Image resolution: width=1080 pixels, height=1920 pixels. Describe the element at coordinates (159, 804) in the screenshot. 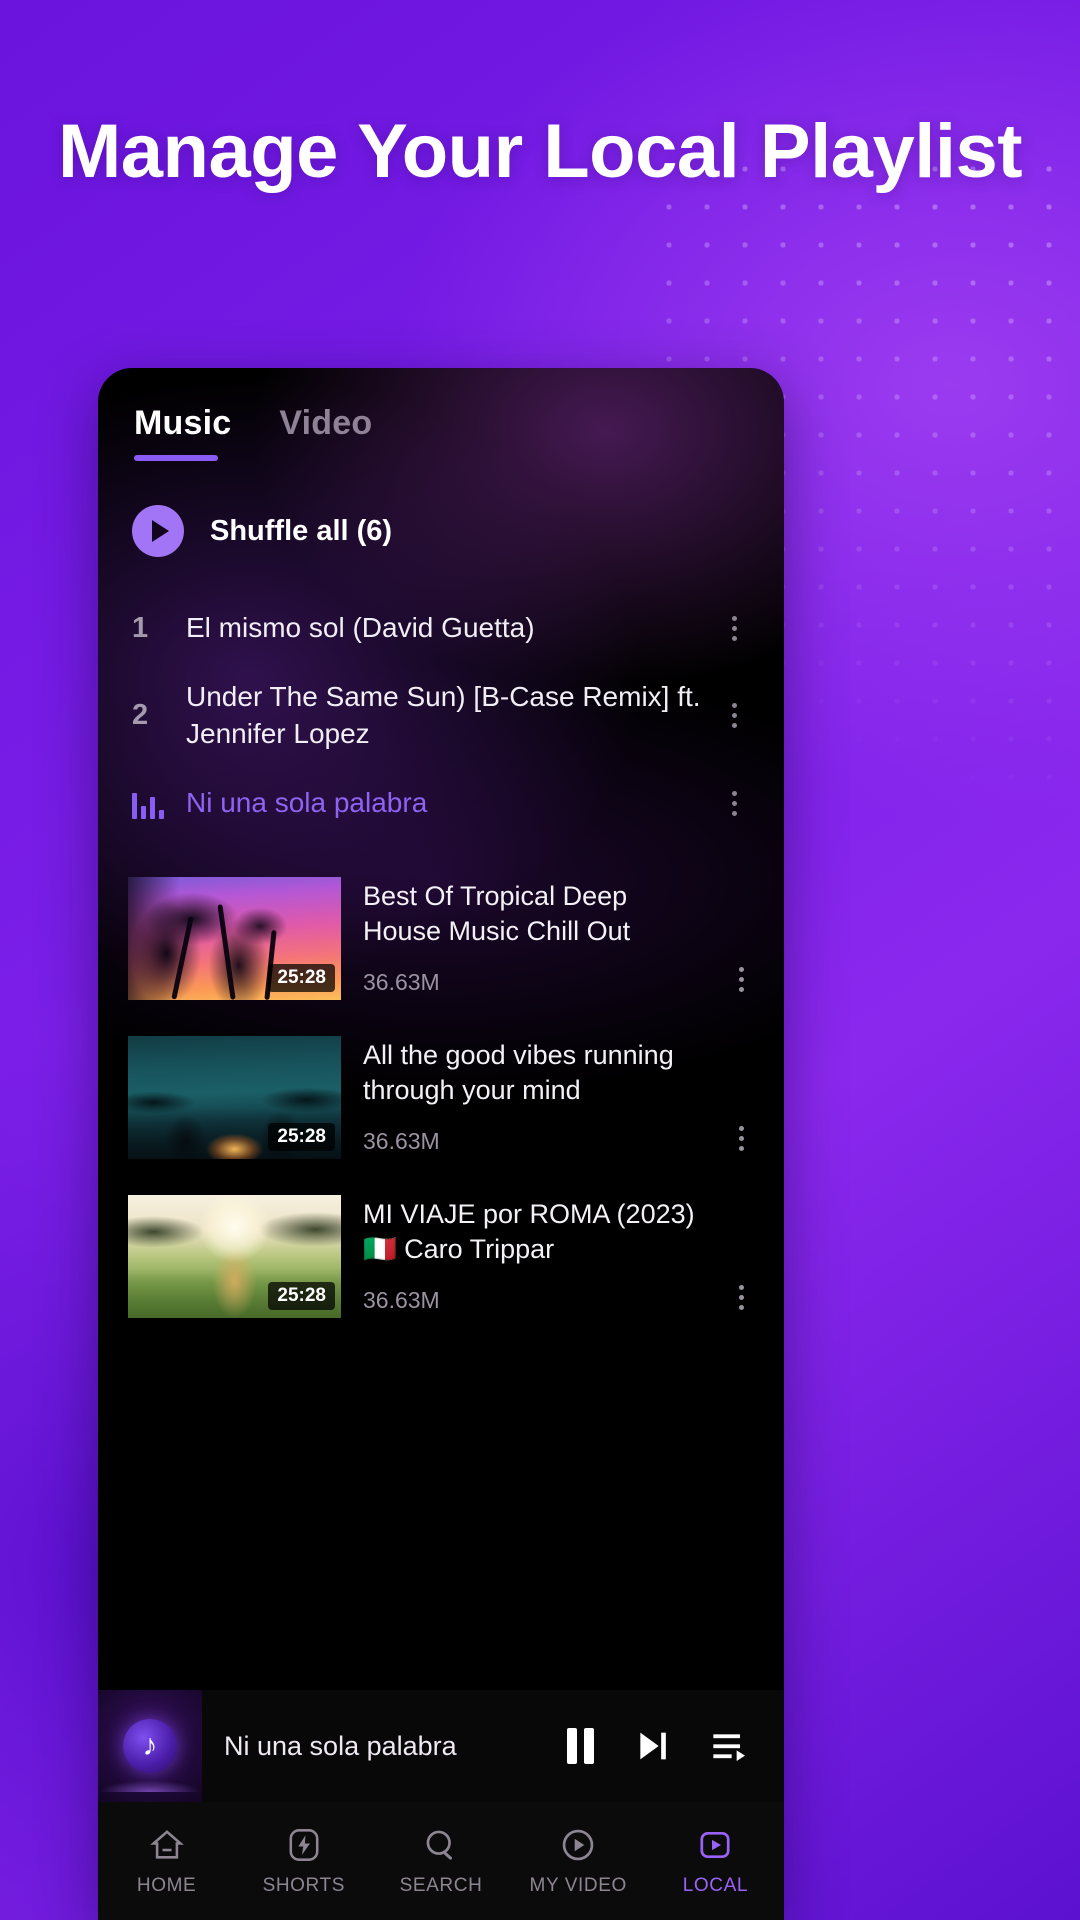

I see `equalizer-icon` at that location.